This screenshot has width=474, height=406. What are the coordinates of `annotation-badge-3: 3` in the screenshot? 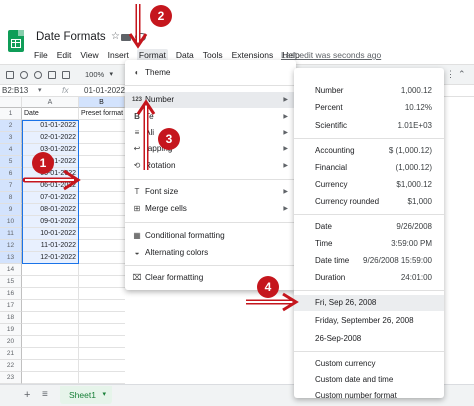 It's located at (169, 139).